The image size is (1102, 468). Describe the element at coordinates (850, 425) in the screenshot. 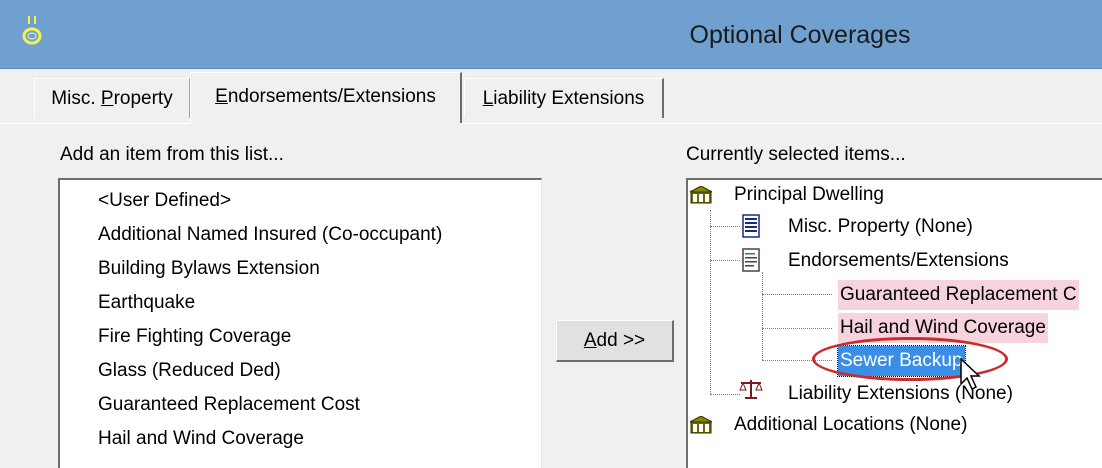

I see `tree-node-additional-locations: Additional Locations (None)` at that location.